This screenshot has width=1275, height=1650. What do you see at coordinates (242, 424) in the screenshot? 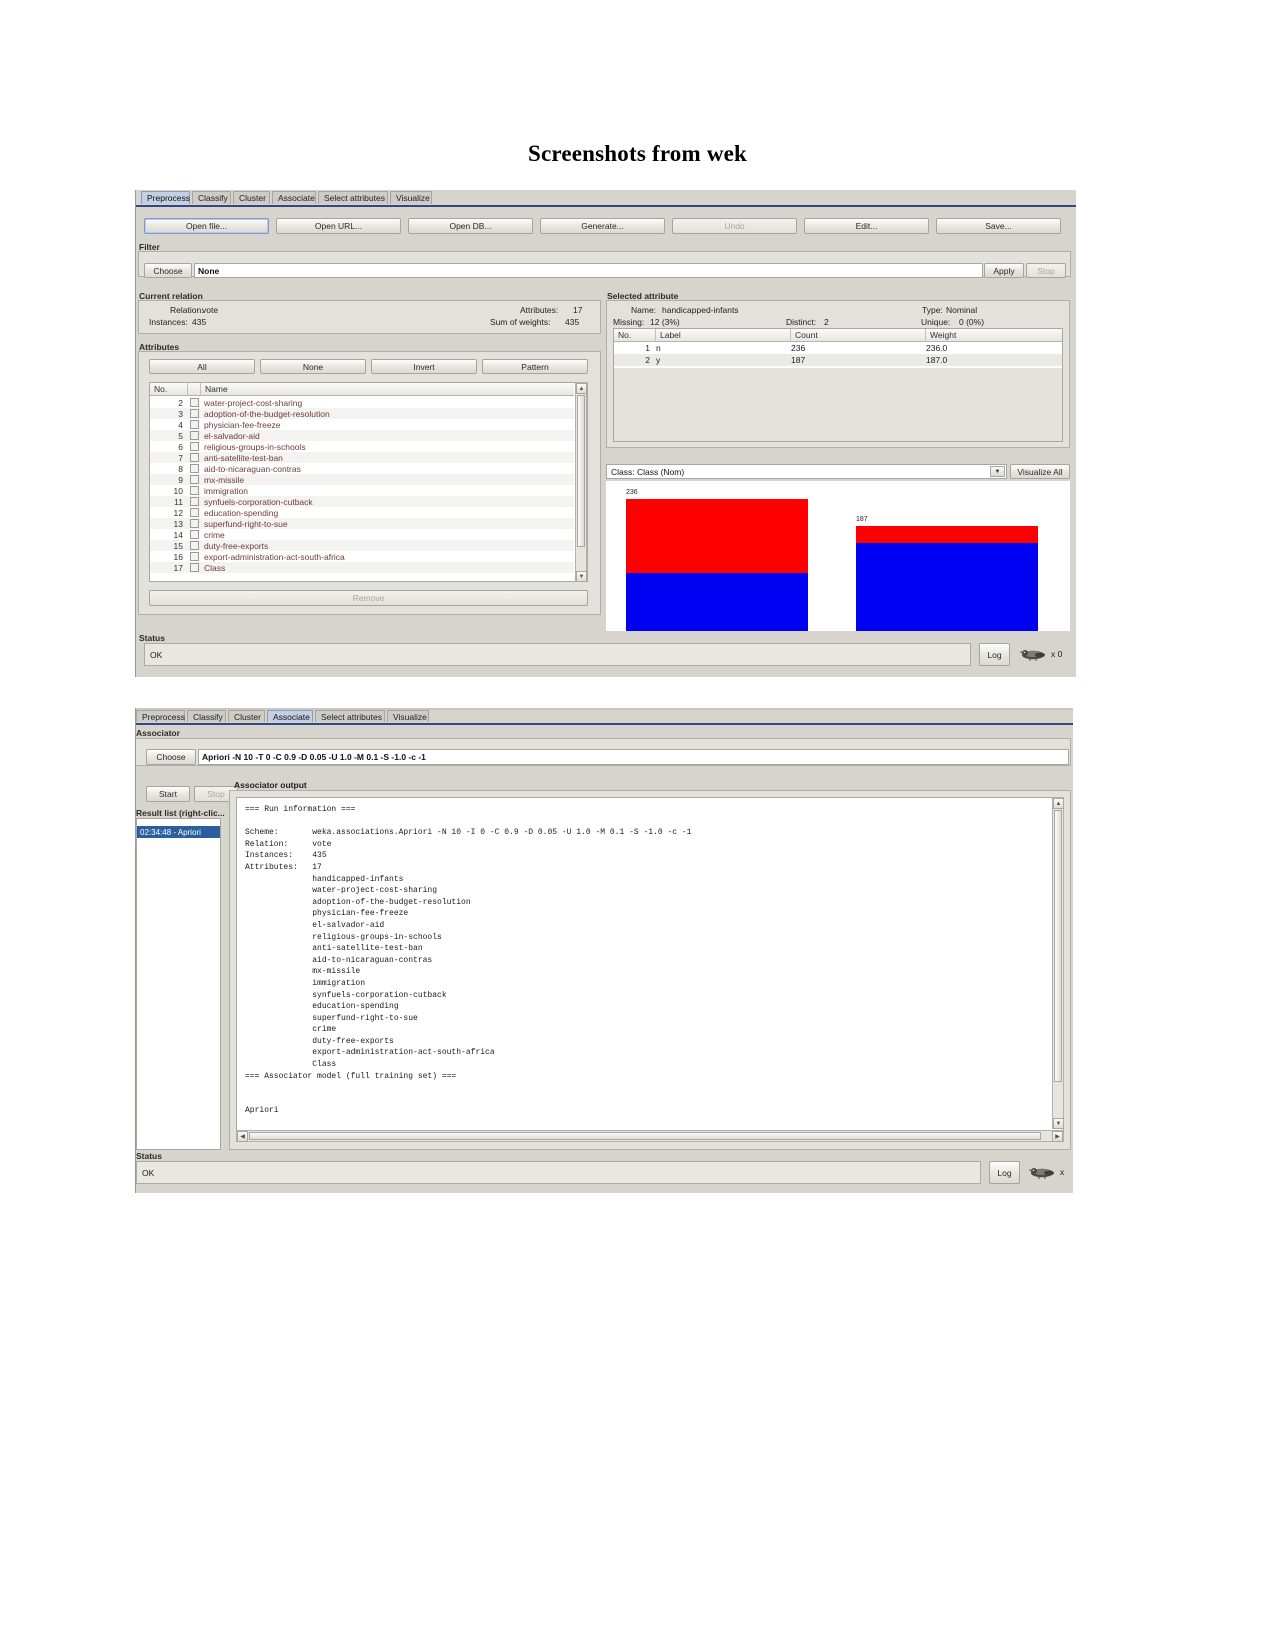
I see `attribute-row-name: physician-fee-freeze` at bounding box center [242, 424].